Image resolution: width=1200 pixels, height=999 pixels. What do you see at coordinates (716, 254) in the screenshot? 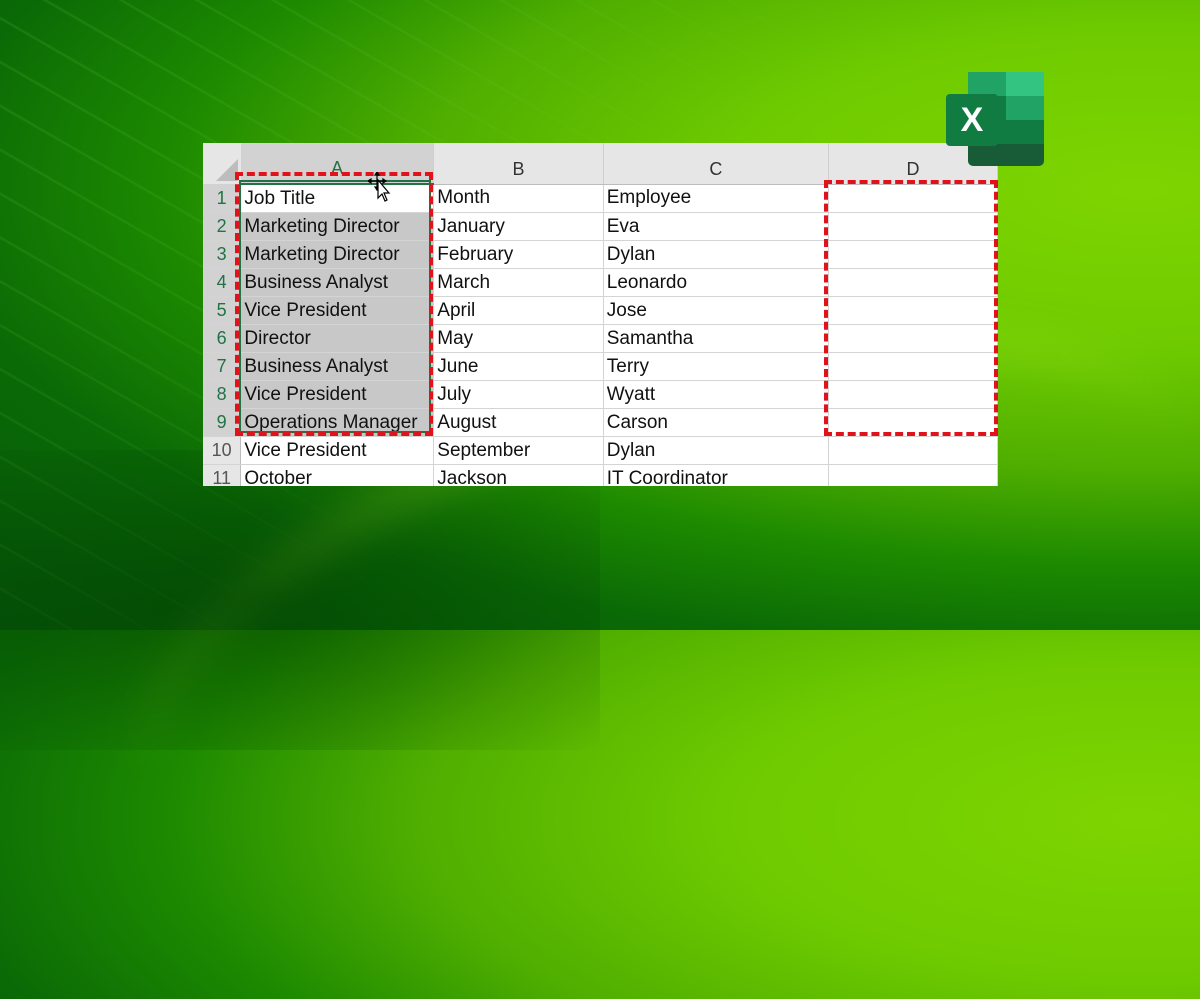
I see `cell-c3: Dylan` at bounding box center [716, 254].